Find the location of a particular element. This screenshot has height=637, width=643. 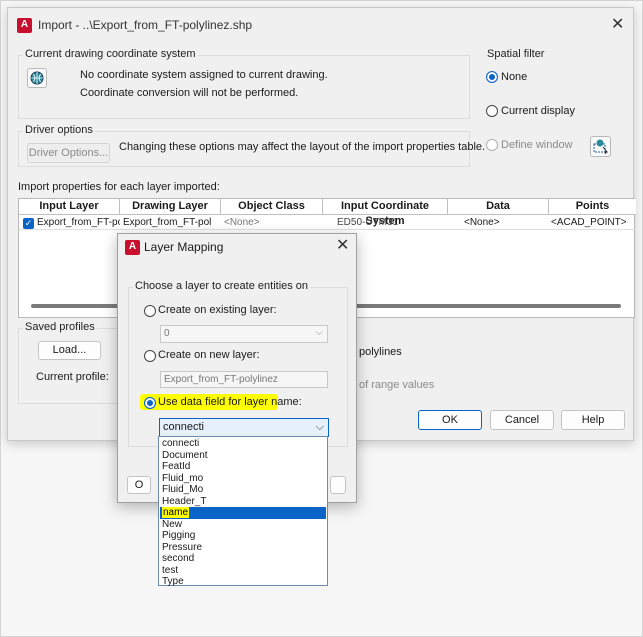

radio-define-window-label: Define window is located at coordinates (537, 145).